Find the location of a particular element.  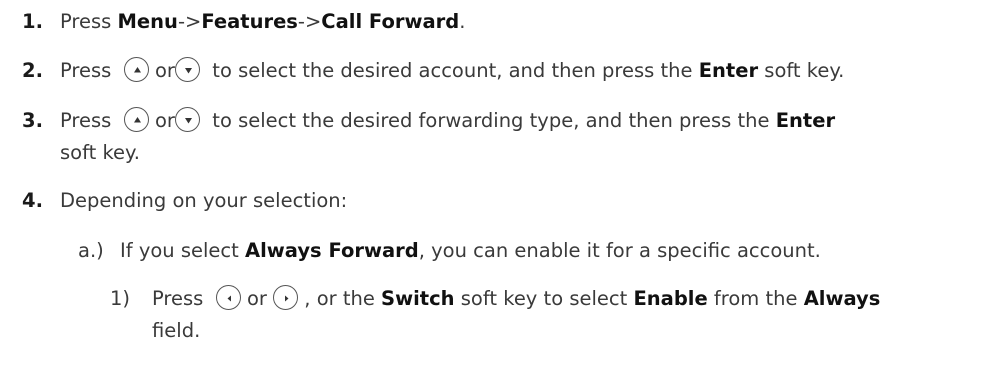

step-1-text: Press Menu->Features->Call Forward. is located at coordinates (262, 22).